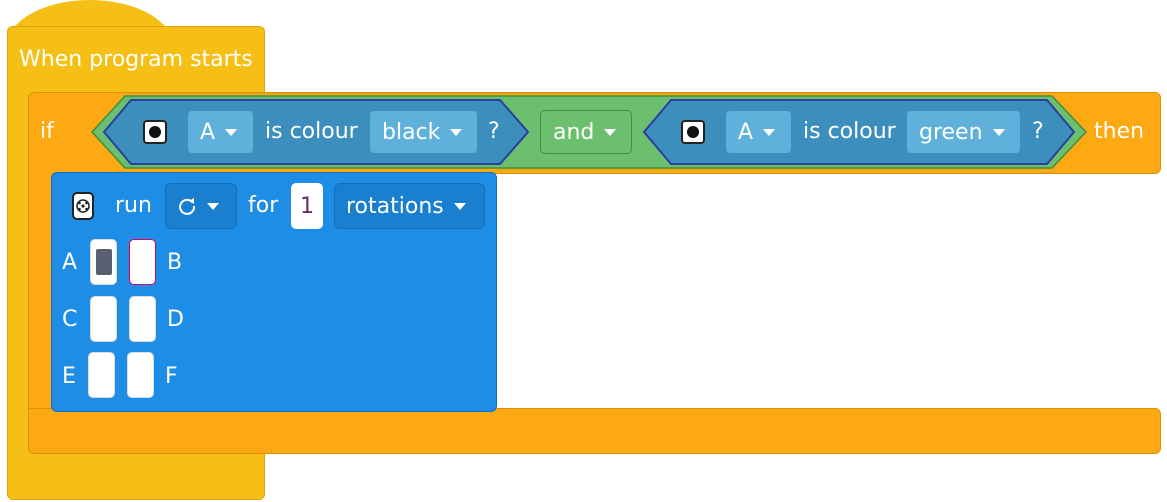 This screenshot has height=502, width=1167. What do you see at coordinates (70, 262) in the screenshot?
I see `port-label-a: A` at bounding box center [70, 262].